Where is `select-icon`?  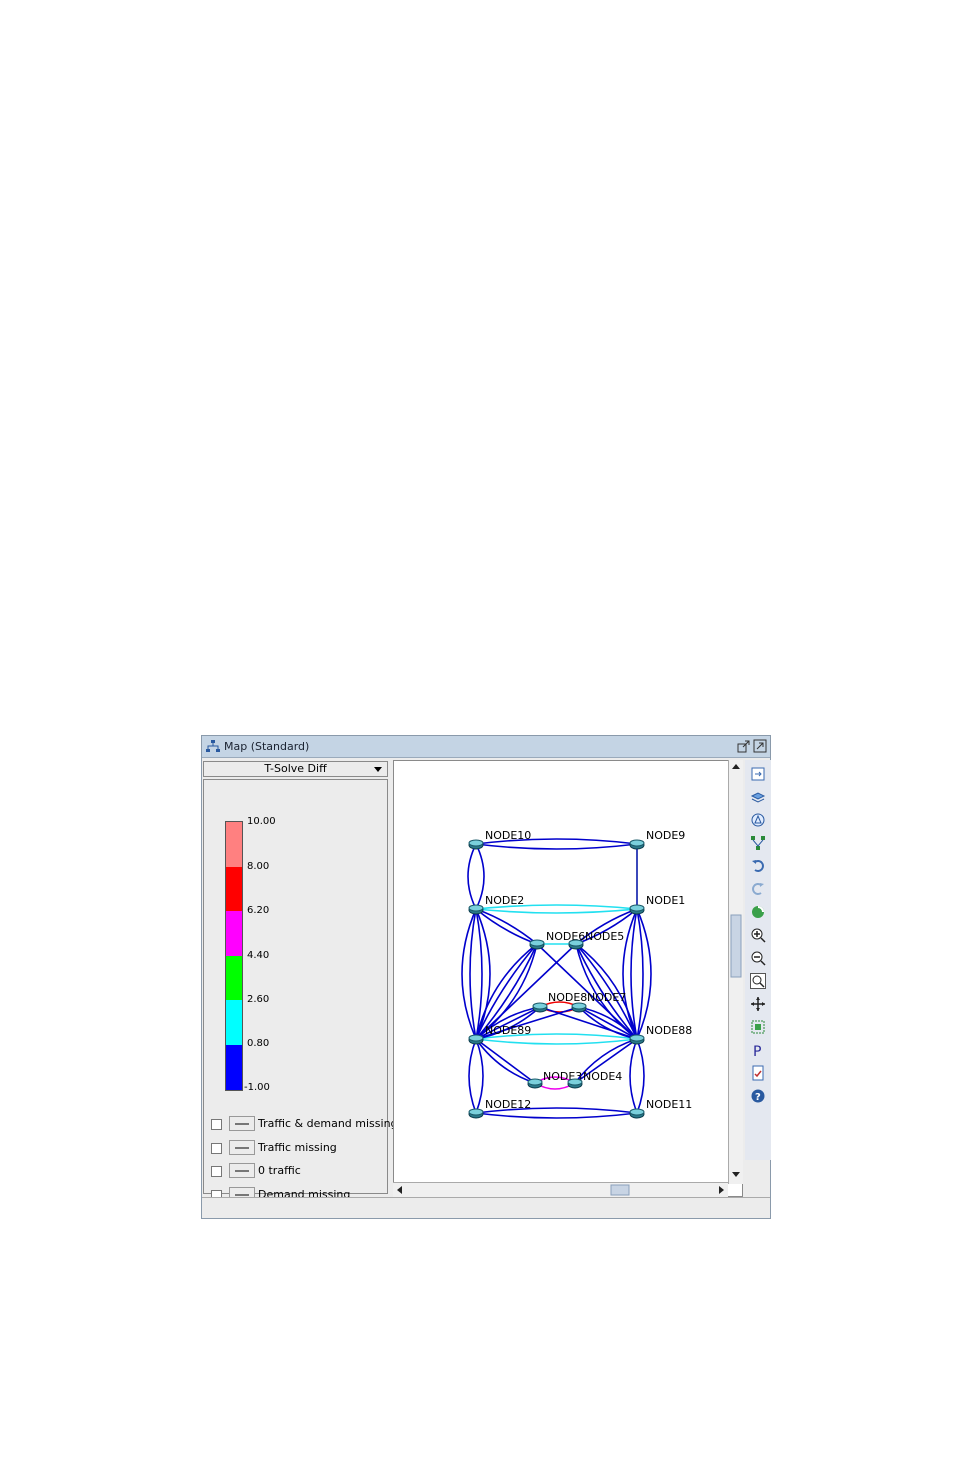
select-icon is located at coordinates (758, 1027).